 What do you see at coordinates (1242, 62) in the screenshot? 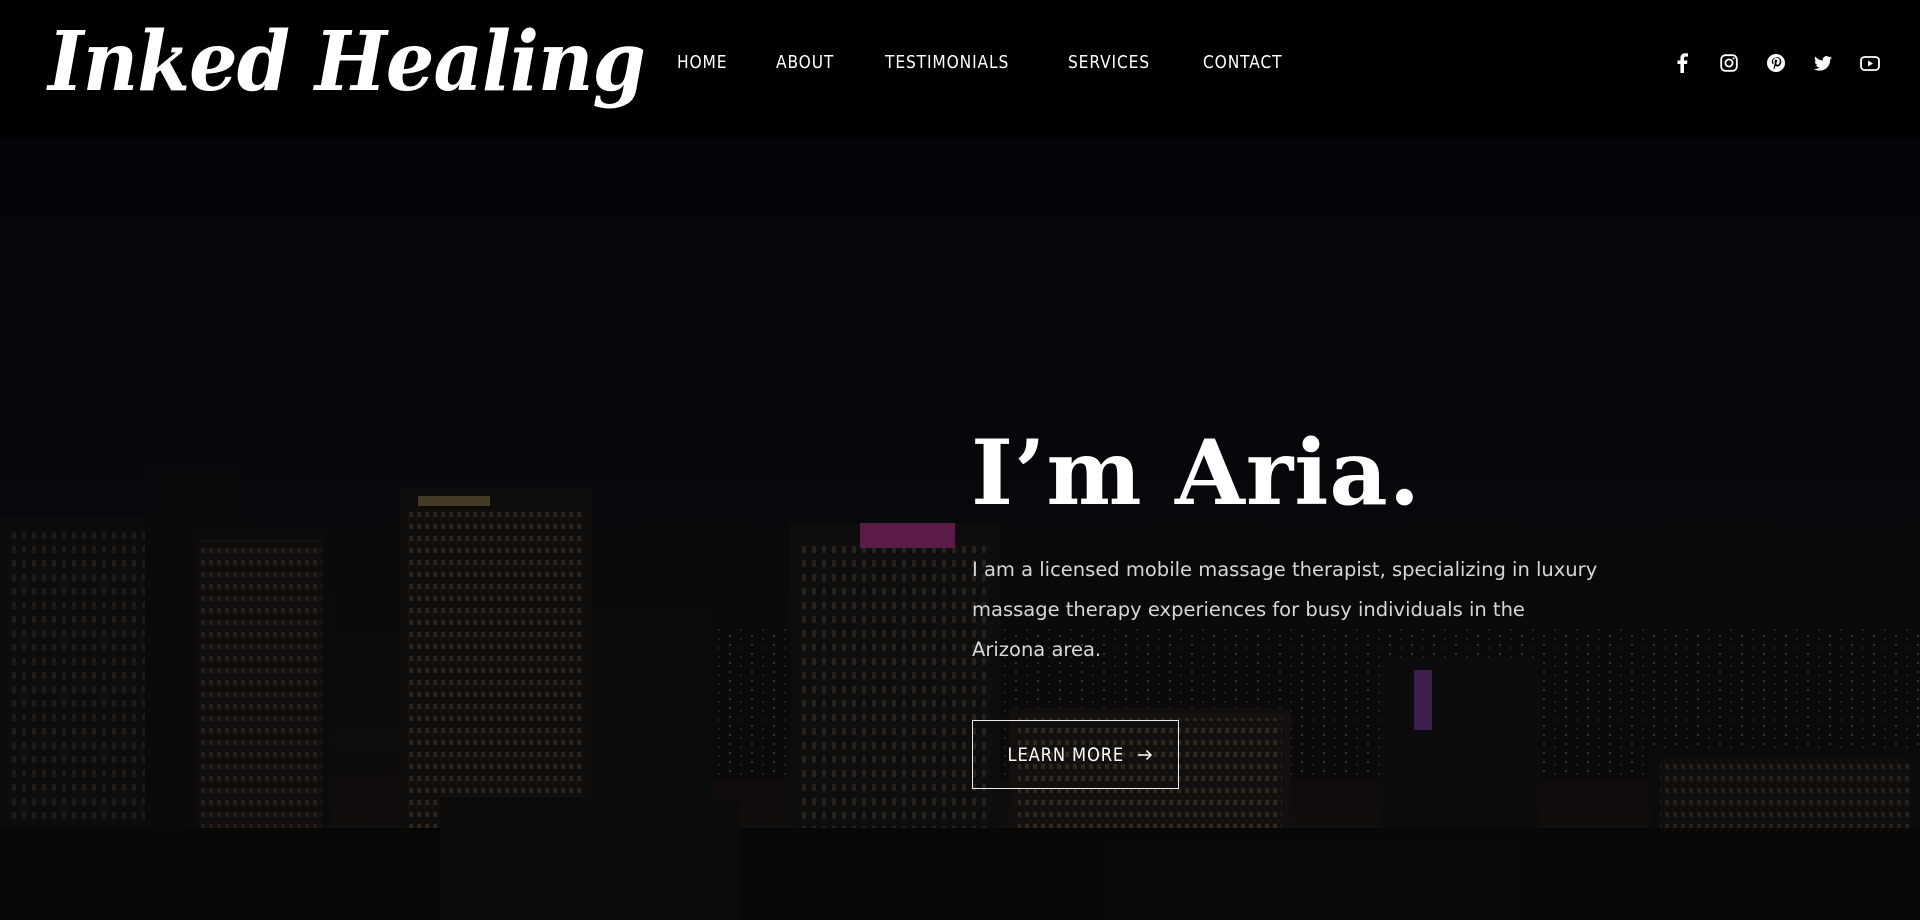
I see `nav-contact: CONTACT` at bounding box center [1242, 62].